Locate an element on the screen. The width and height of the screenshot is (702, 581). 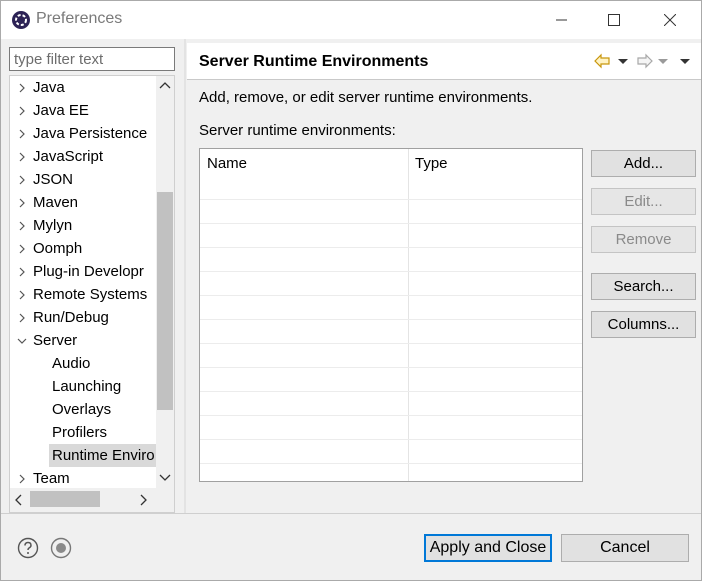
title-bar: Preferences is located at coordinates (351, 20).